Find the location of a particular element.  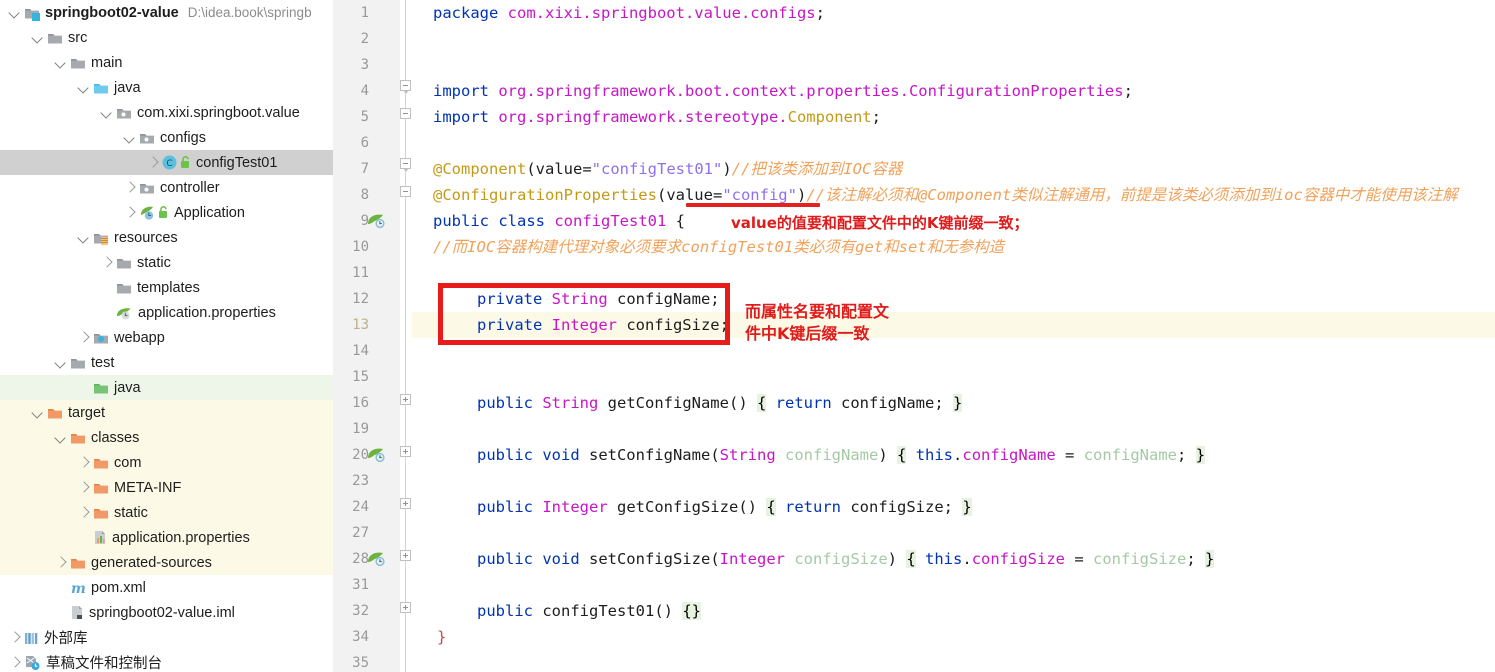

line-number: 16 is located at coordinates (351, 403).